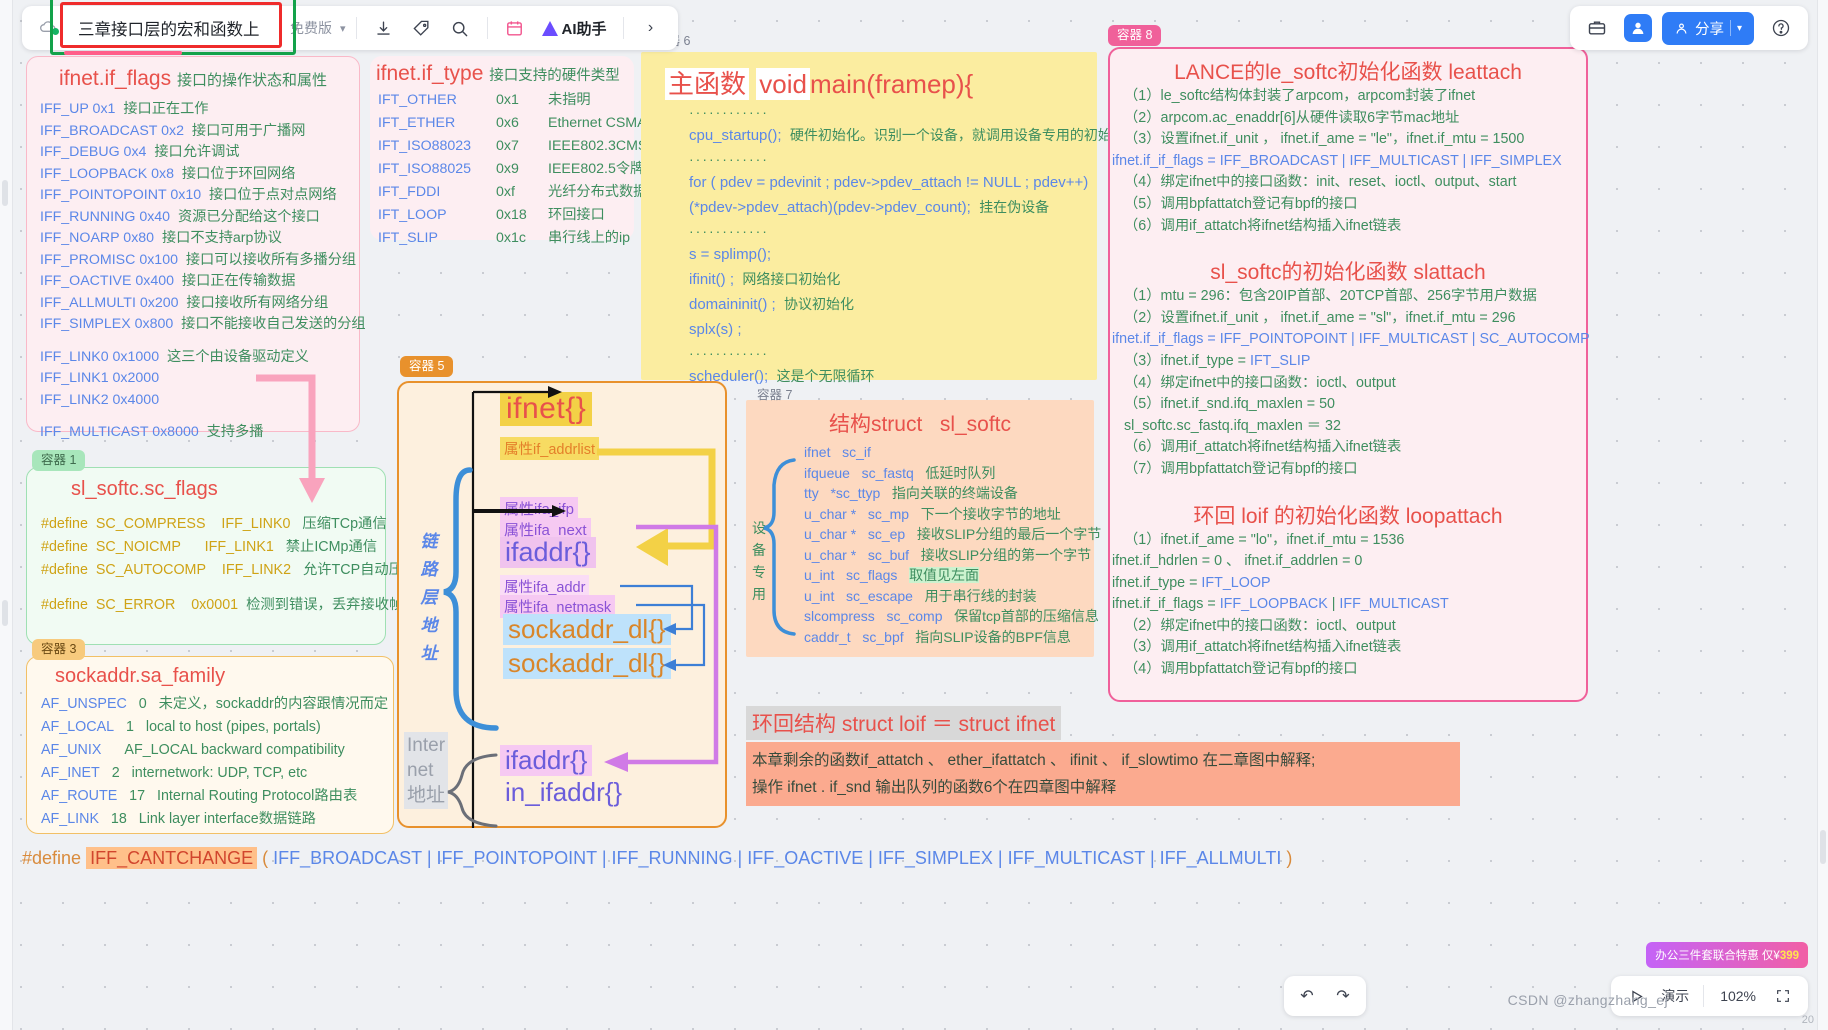 The image size is (1828, 1030). Describe the element at coordinates (1343, 996) in the screenshot. I see `redo-icon: ↷` at that location.